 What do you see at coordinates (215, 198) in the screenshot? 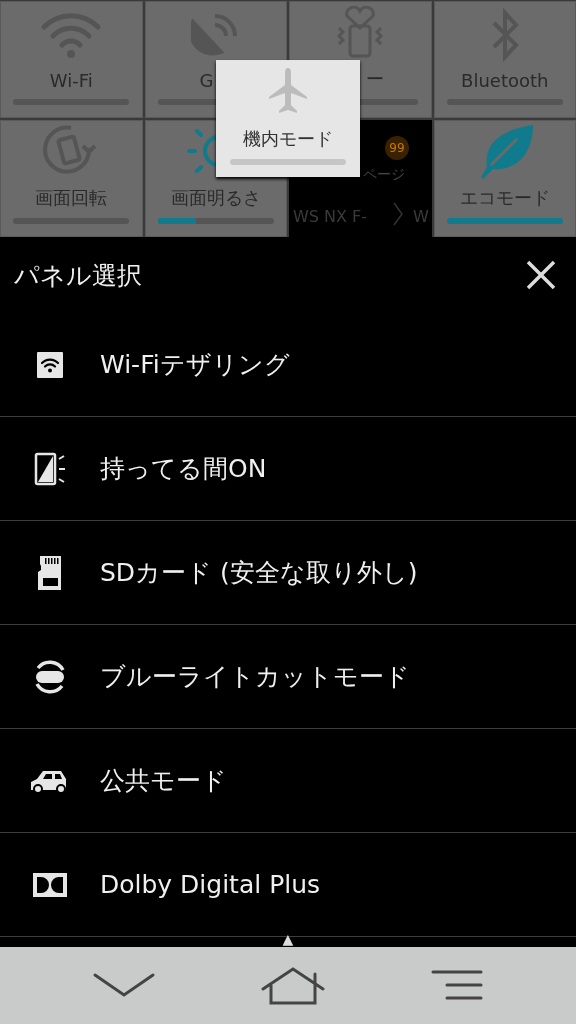
I see `tile-label: 画面明るさ` at bounding box center [215, 198].